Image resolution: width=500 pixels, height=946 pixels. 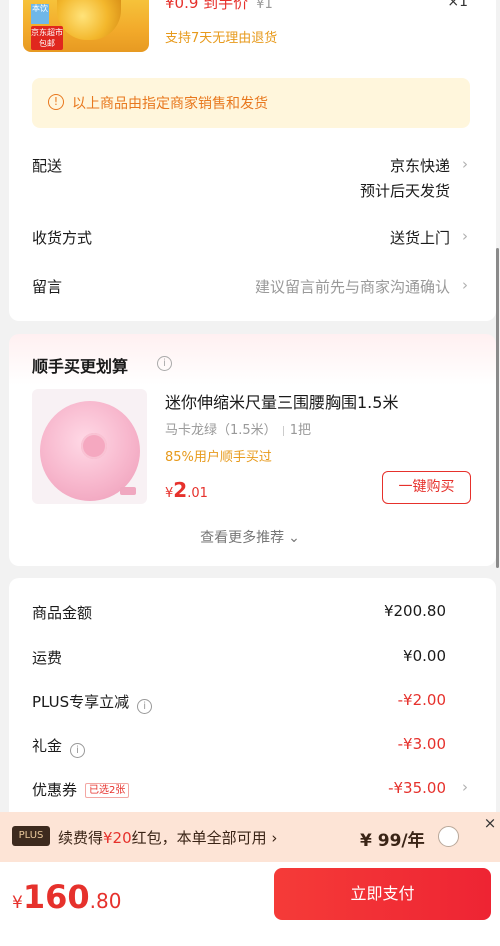 What do you see at coordinates (94, 446) in the screenshot?
I see `tape-button-shape` at bounding box center [94, 446].